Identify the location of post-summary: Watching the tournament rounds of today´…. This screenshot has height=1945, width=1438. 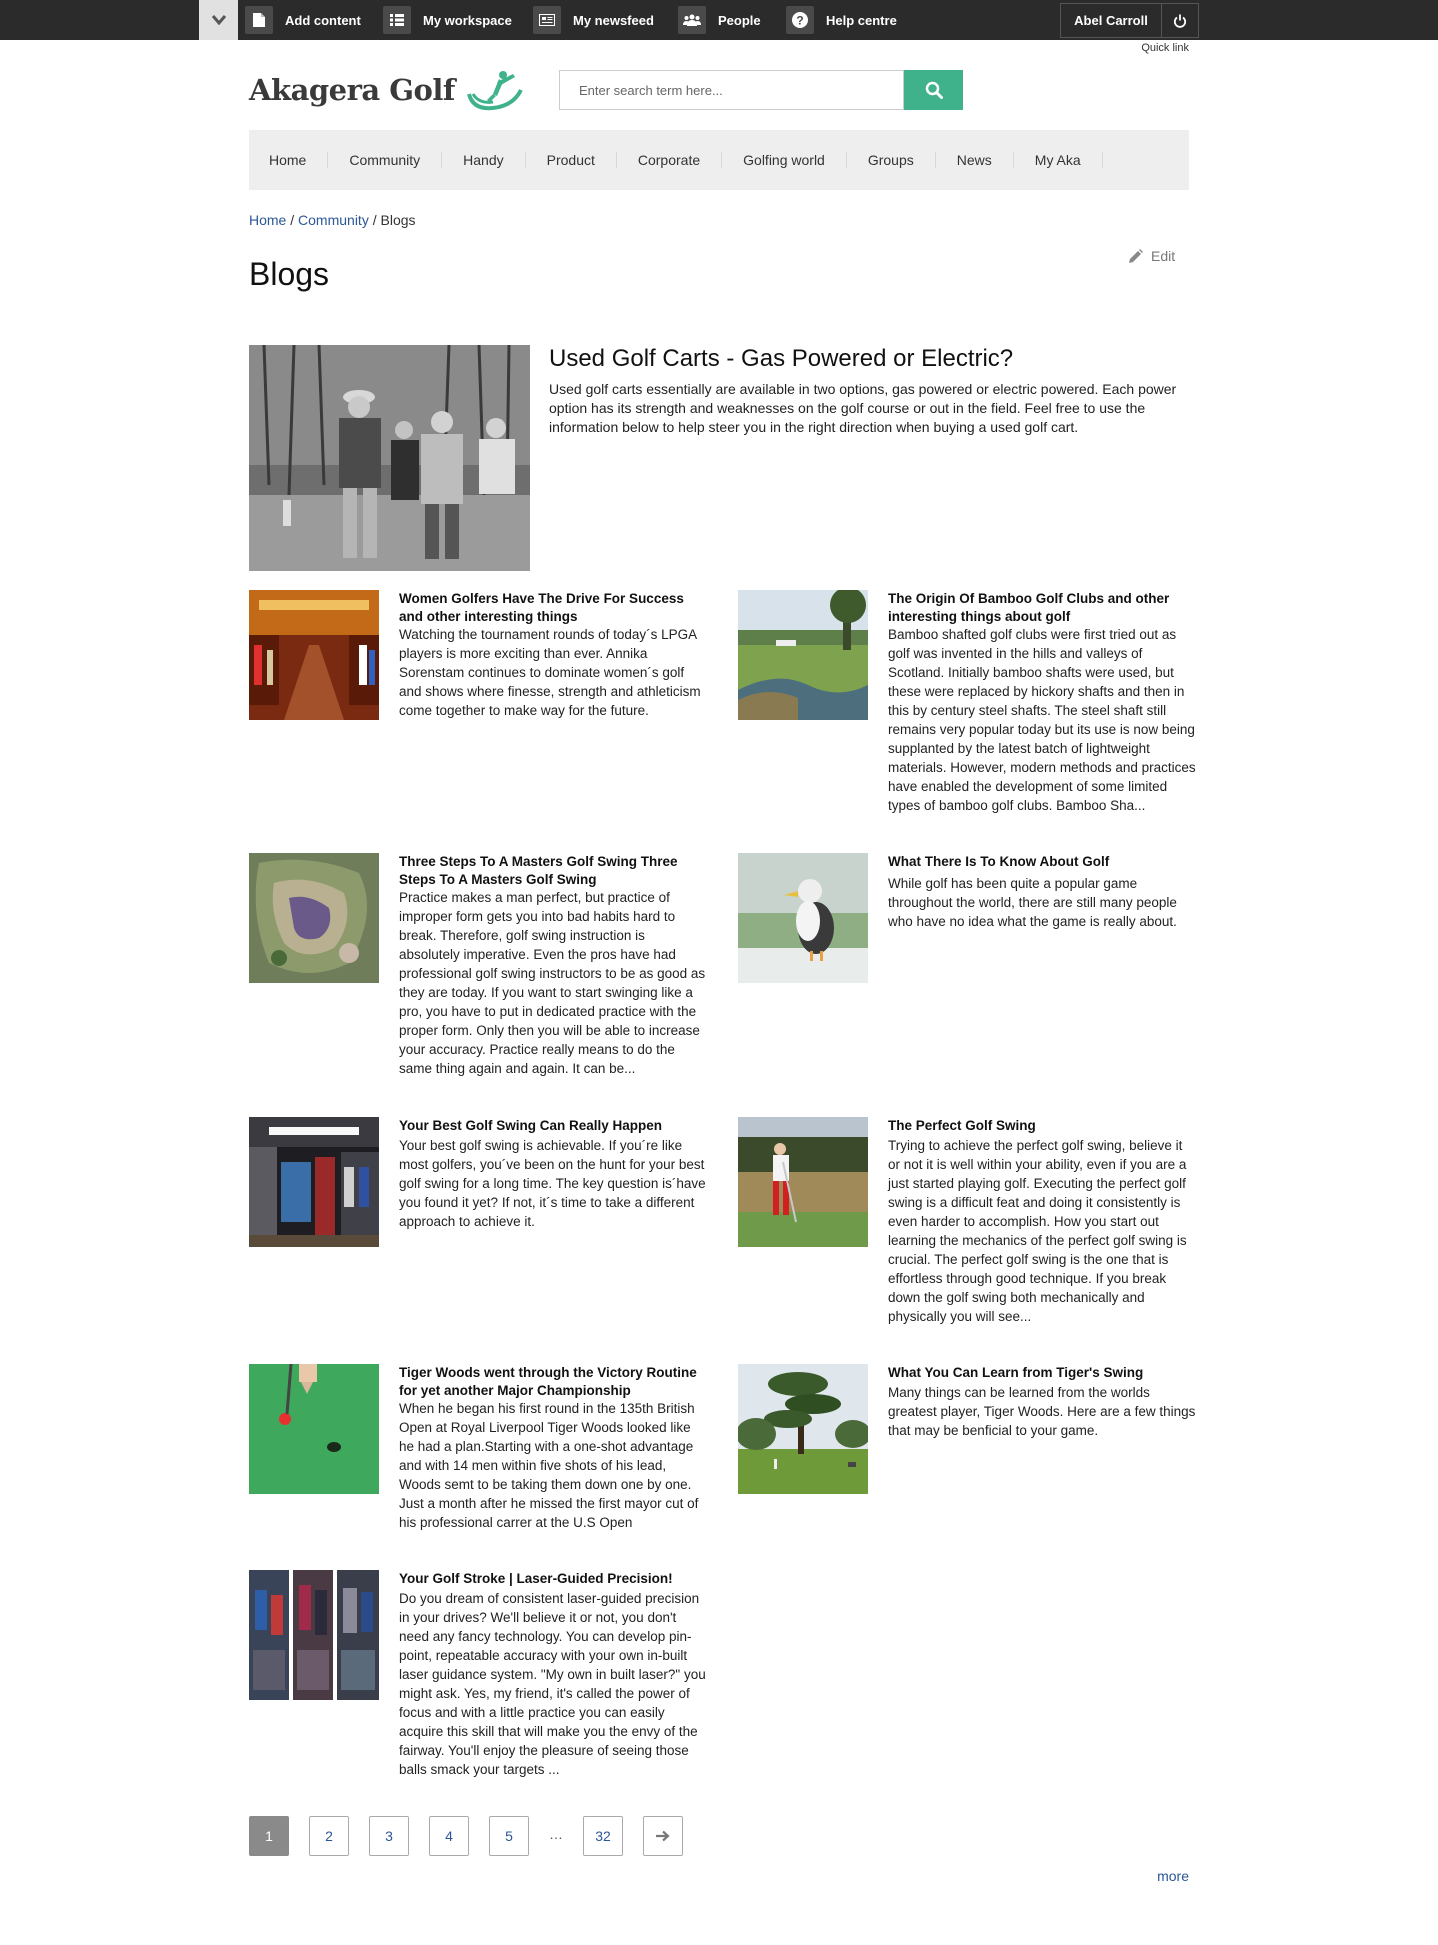
(550, 672).